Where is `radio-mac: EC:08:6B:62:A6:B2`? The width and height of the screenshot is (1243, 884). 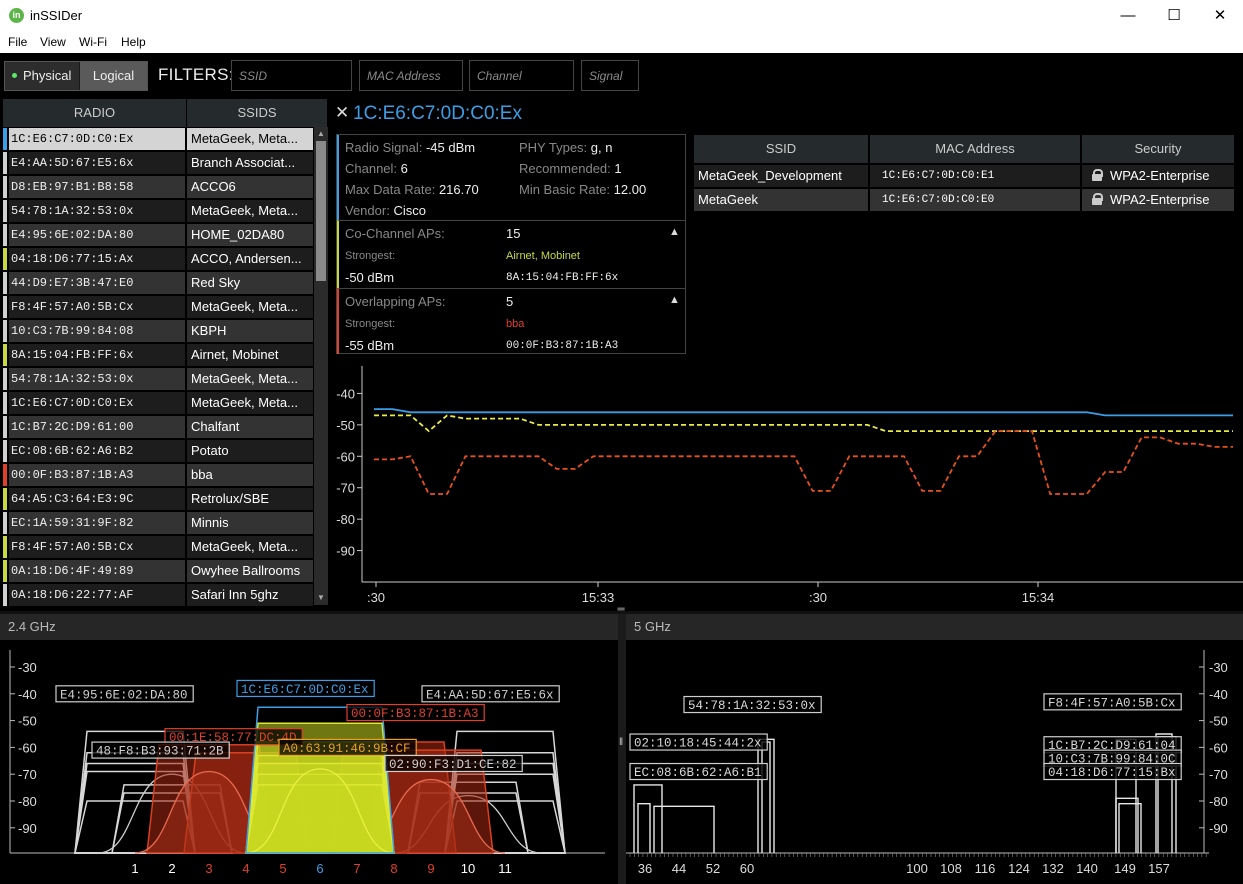
radio-mac: EC:08:6B:62:A6:B2 is located at coordinates (97, 451).